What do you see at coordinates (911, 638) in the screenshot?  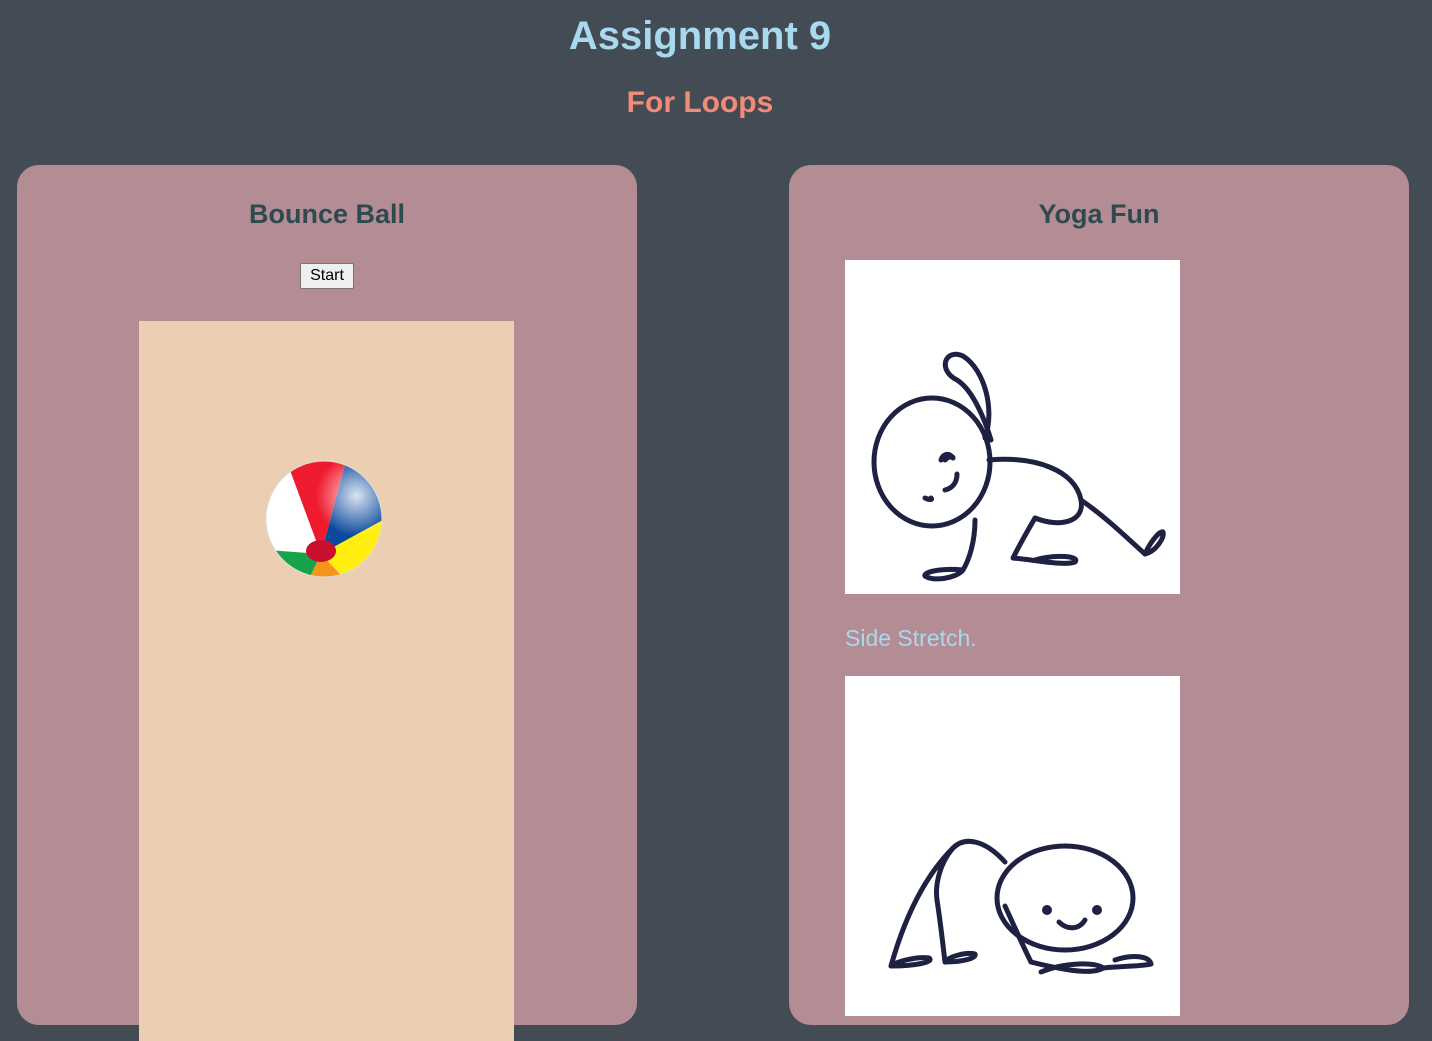 I see `yoga-pose-caption: Side Stretch.` at bounding box center [911, 638].